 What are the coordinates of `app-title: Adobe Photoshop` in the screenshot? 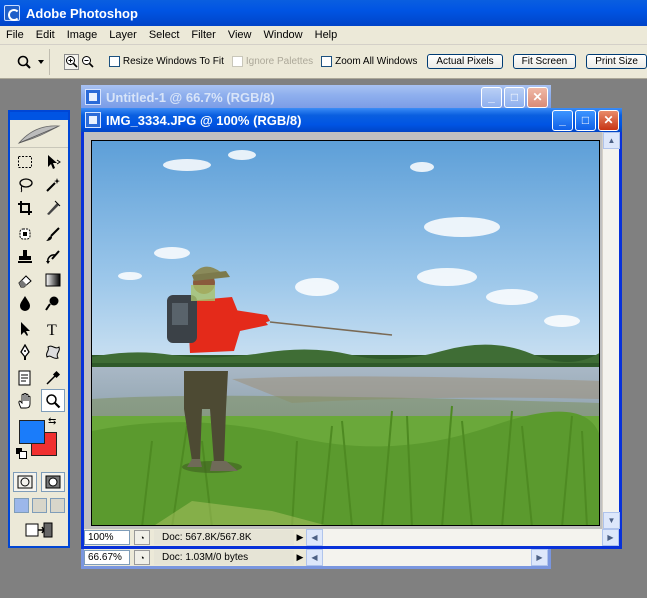 It's located at (82, 13).